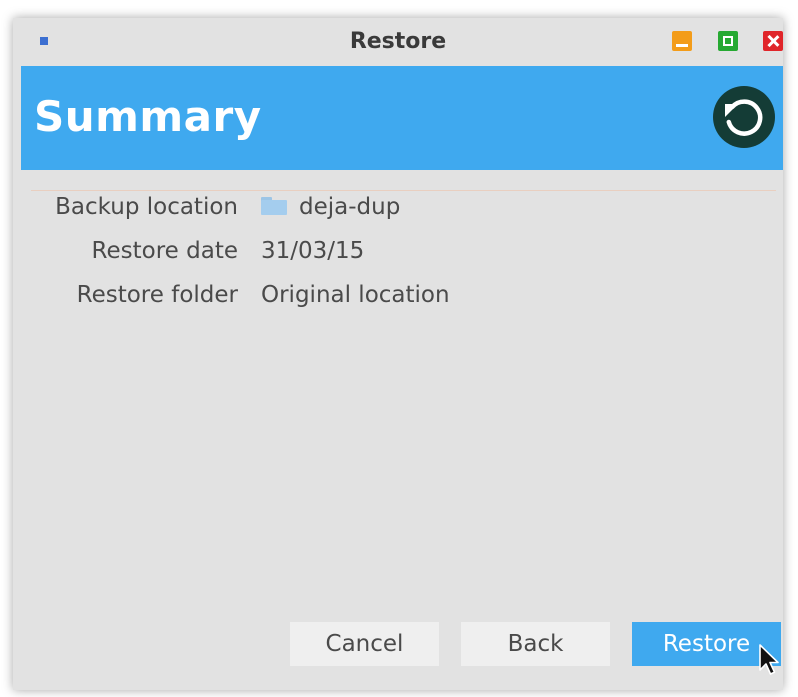  Describe the element at coordinates (364, 644) in the screenshot. I see `cancel-button: Cancel` at that location.